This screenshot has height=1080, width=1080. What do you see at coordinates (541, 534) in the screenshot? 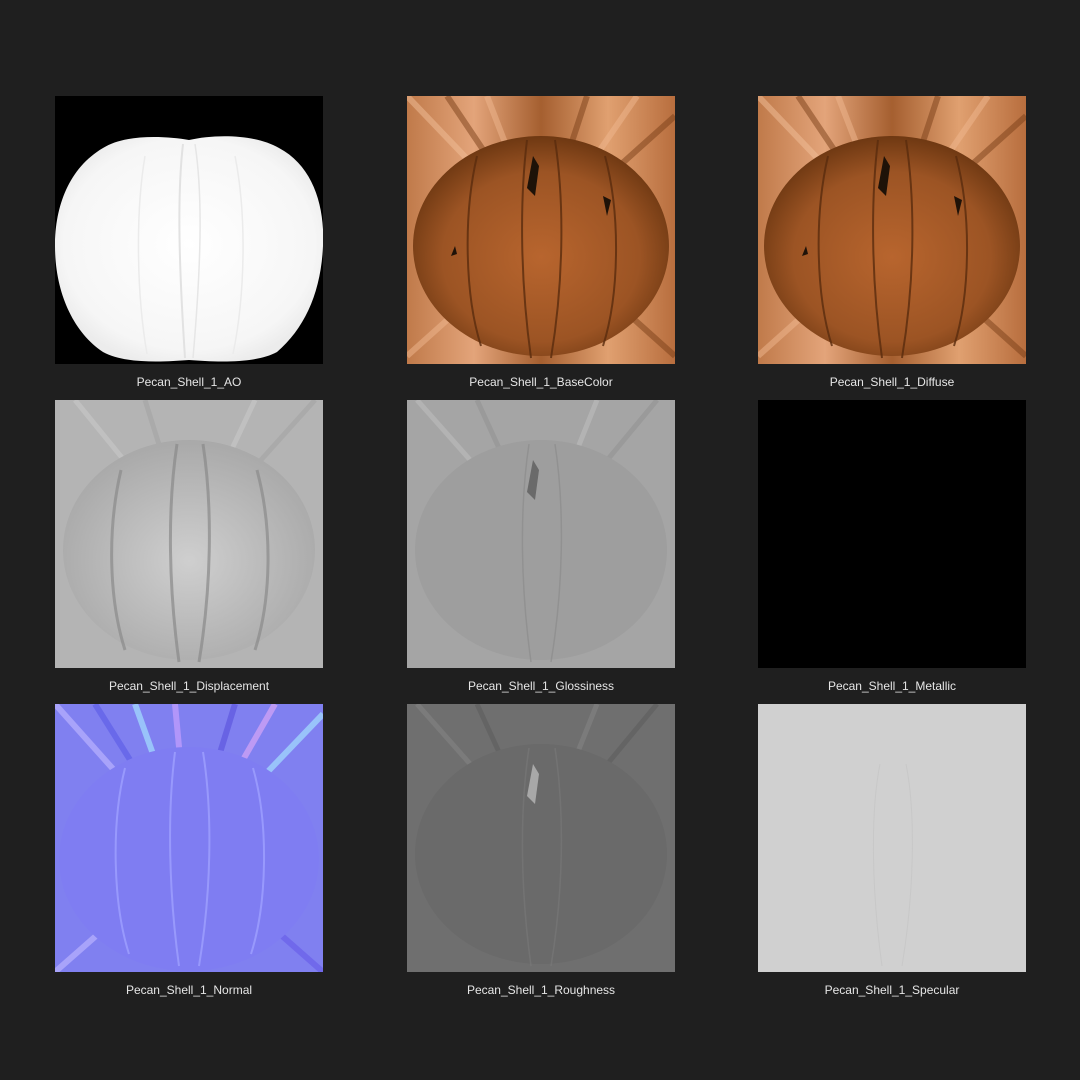
I see `thumbnail-image-glossiness` at bounding box center [541, 534].